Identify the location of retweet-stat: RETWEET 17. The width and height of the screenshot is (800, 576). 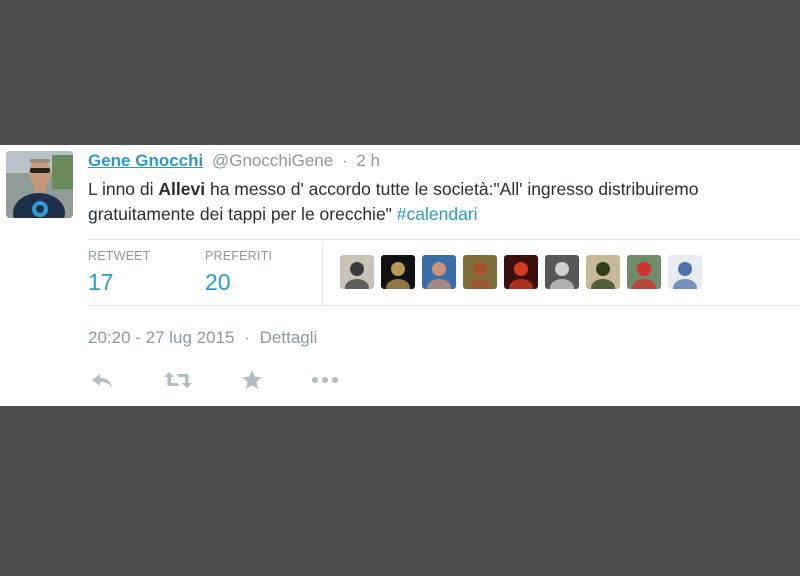
(119, 273).